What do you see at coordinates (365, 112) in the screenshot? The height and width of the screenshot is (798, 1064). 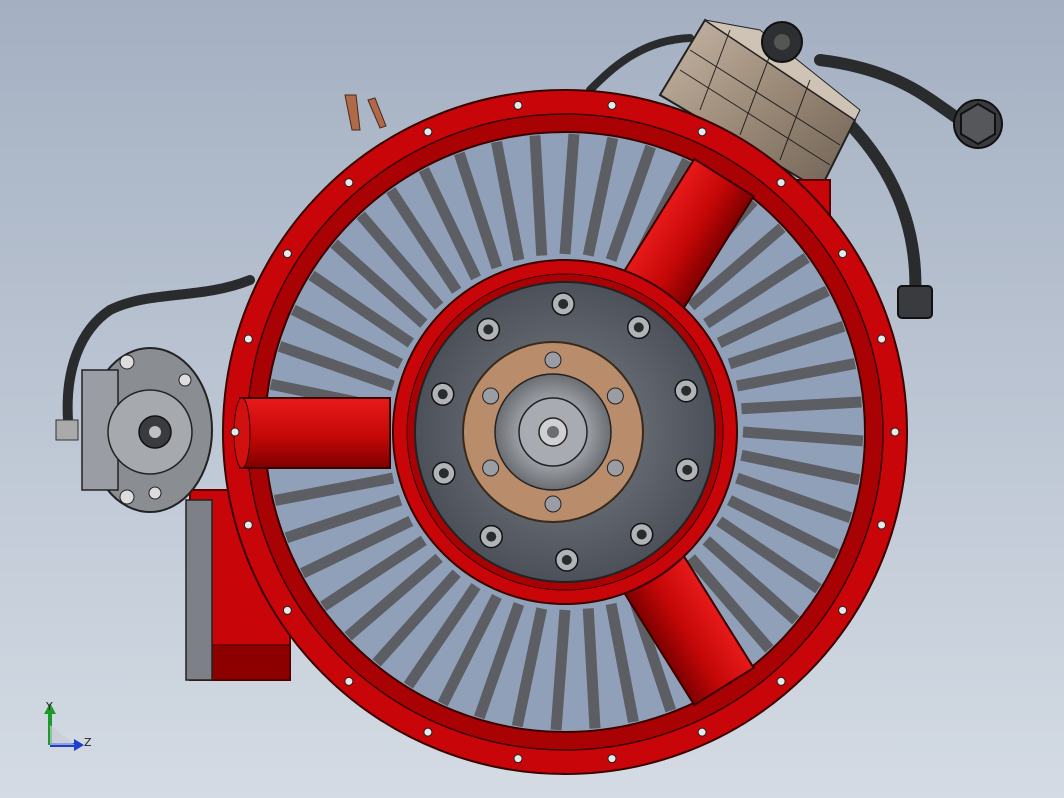 I see `sensor-bracket` at bounding box center [365, 112].